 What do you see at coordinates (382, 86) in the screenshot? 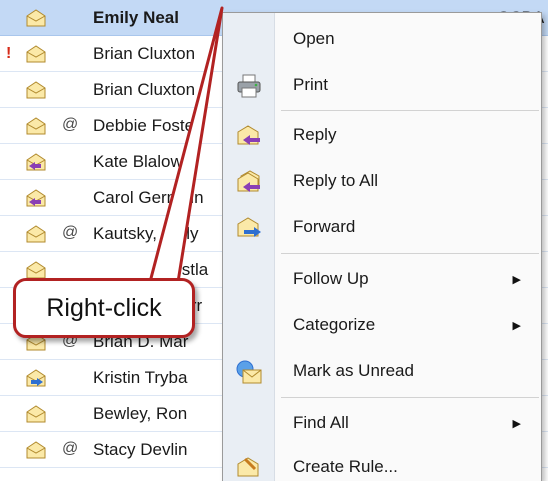
I see `menu-item-print: Print` at bounding box center [382, 86].